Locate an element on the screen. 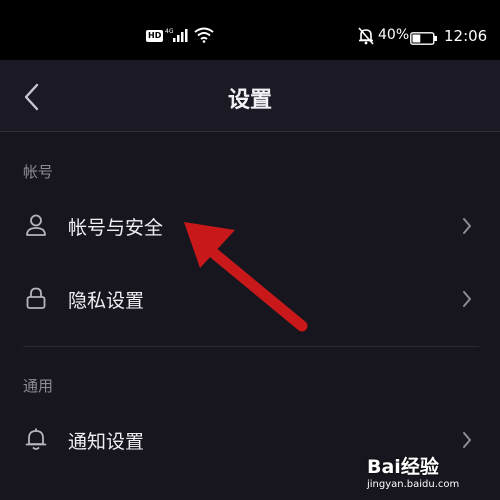 The height and width of the screenshot is (500, 500). baidu-jingyan-watermark: Bai经验 jingyan.baidu.com is located at coordinates (432, 475).